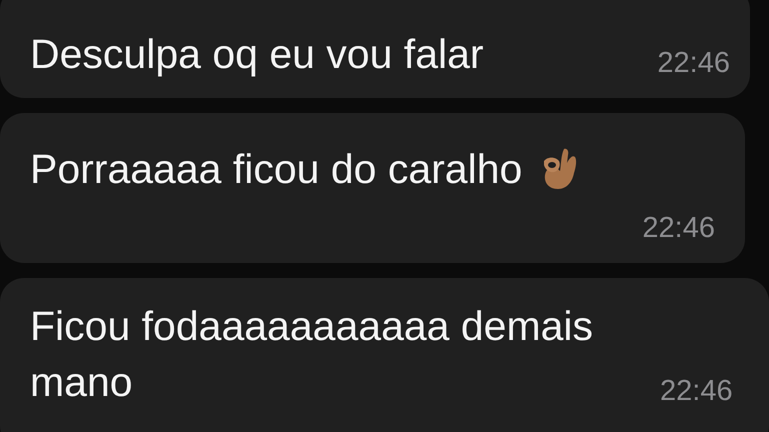  What do you see at coordinates (276, 169) in the screenshot?
I see `message-text: Porraaaaa ficou do caralho` at bounding box center [276, 169].